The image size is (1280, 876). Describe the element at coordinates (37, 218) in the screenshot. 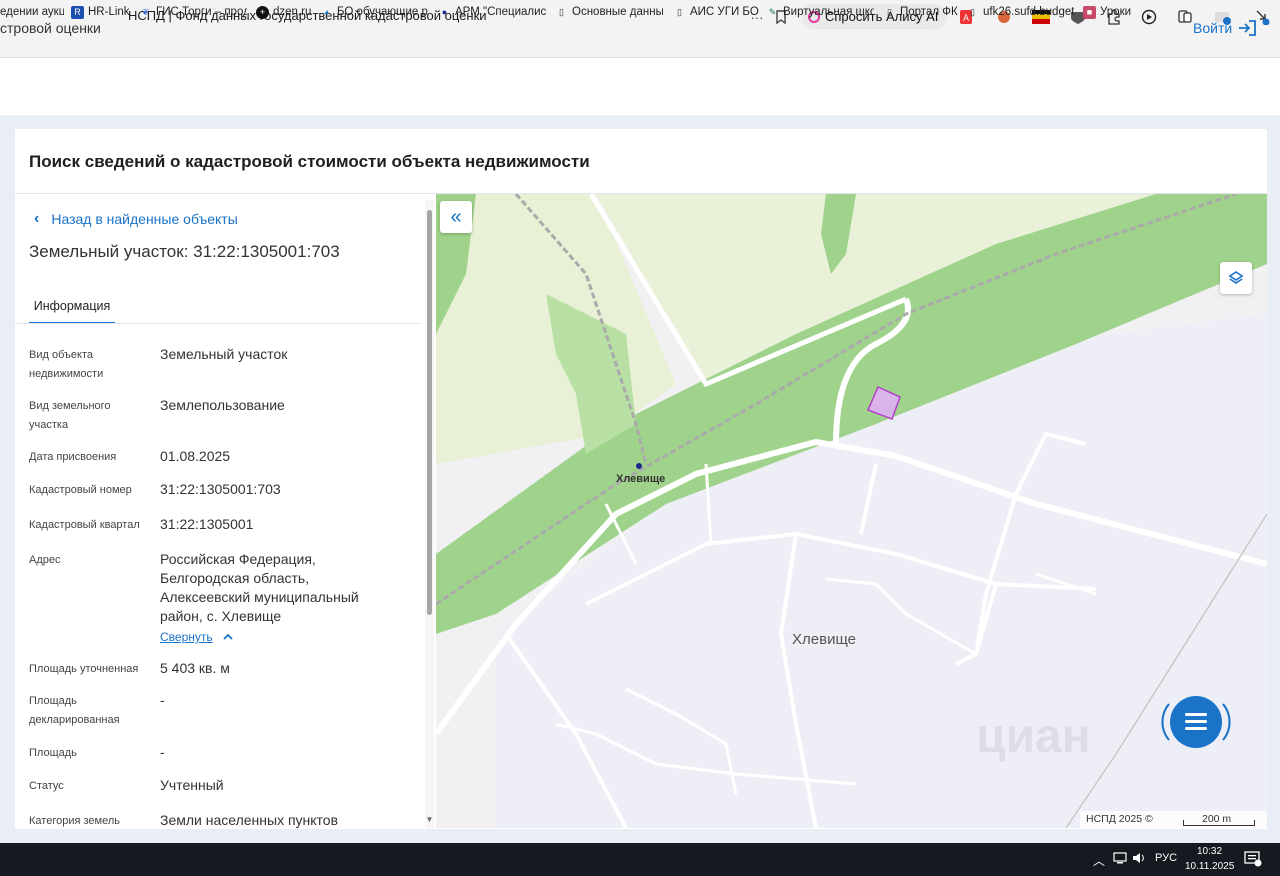

I see `chevron-left-icon: ‹` at that location.